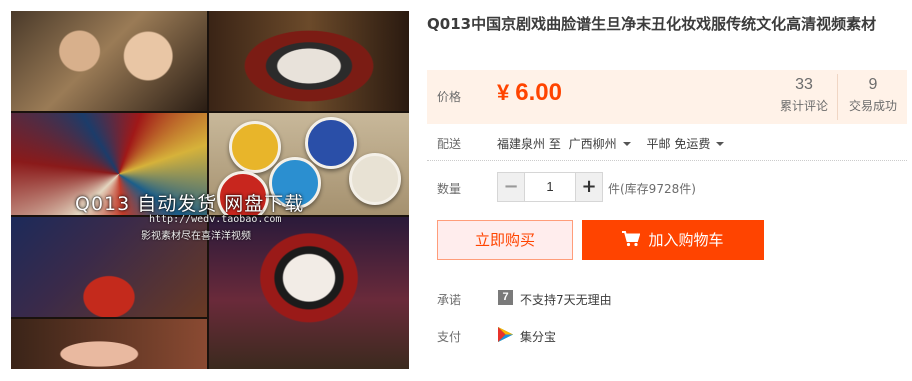  What do you see at coordinates (109, 344) in the screenshot?
I see `image-tile-makeup-closeup` at bounding box center [109, 344].